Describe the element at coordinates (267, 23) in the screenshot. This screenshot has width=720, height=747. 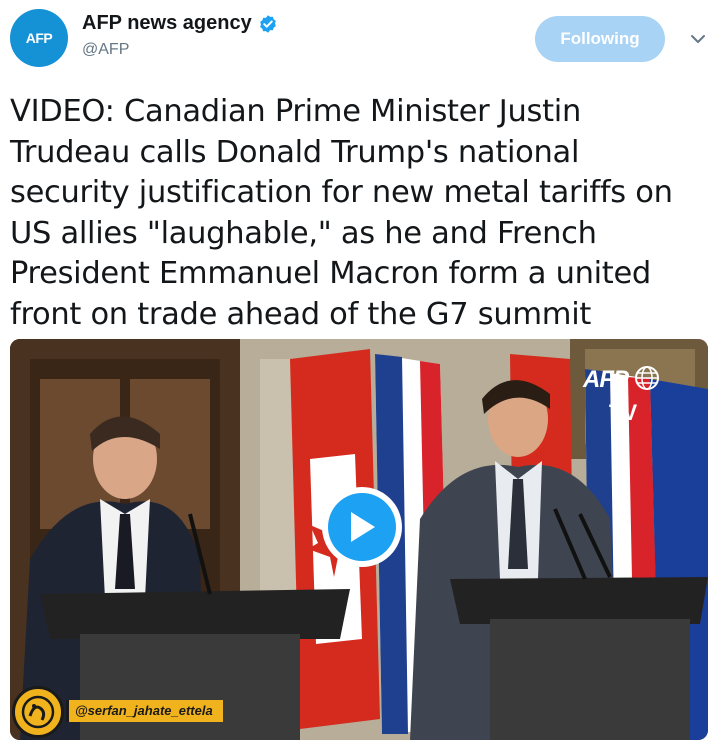
I see `verified-badge-icon` at that location.